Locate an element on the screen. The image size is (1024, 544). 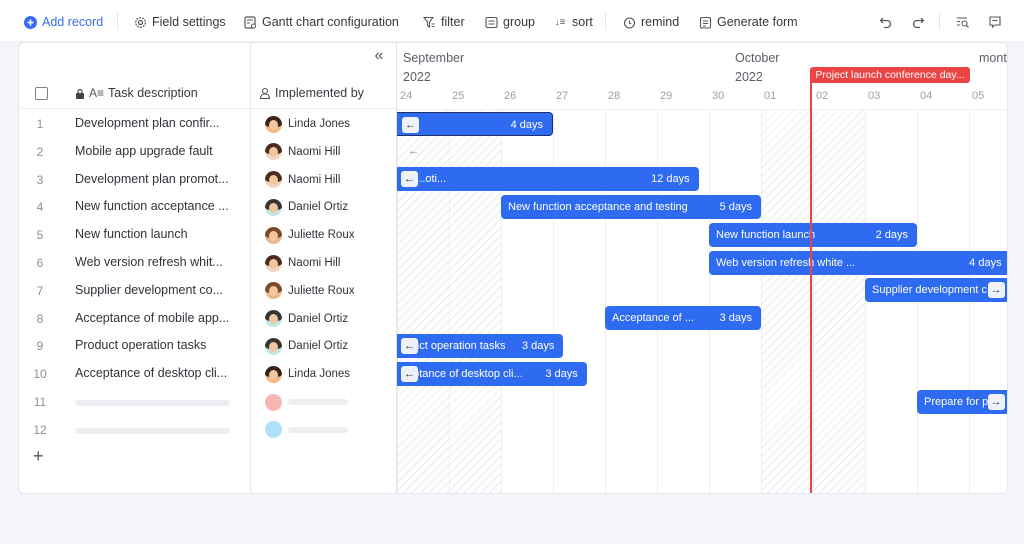
search-list-icon is located at coordinates (963, 22).